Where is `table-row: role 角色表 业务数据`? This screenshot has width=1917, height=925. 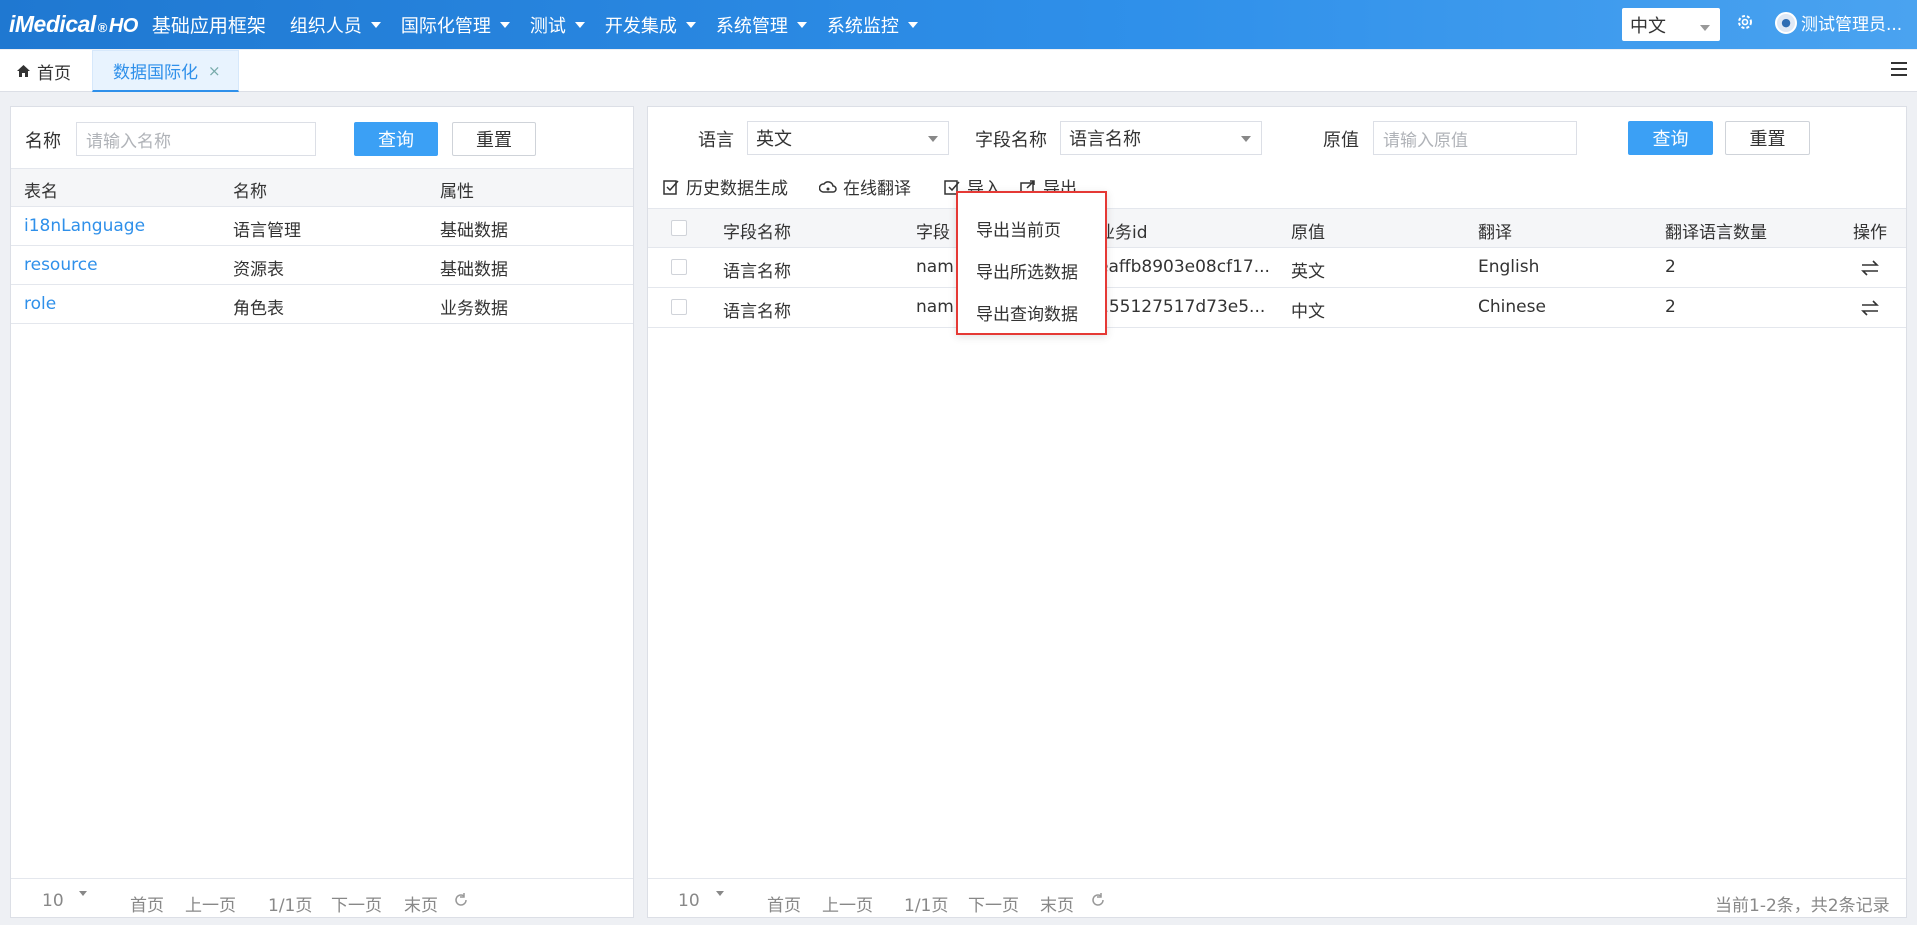 table-row: role 角色表 业务数据 is located at coordinates (322, 304).